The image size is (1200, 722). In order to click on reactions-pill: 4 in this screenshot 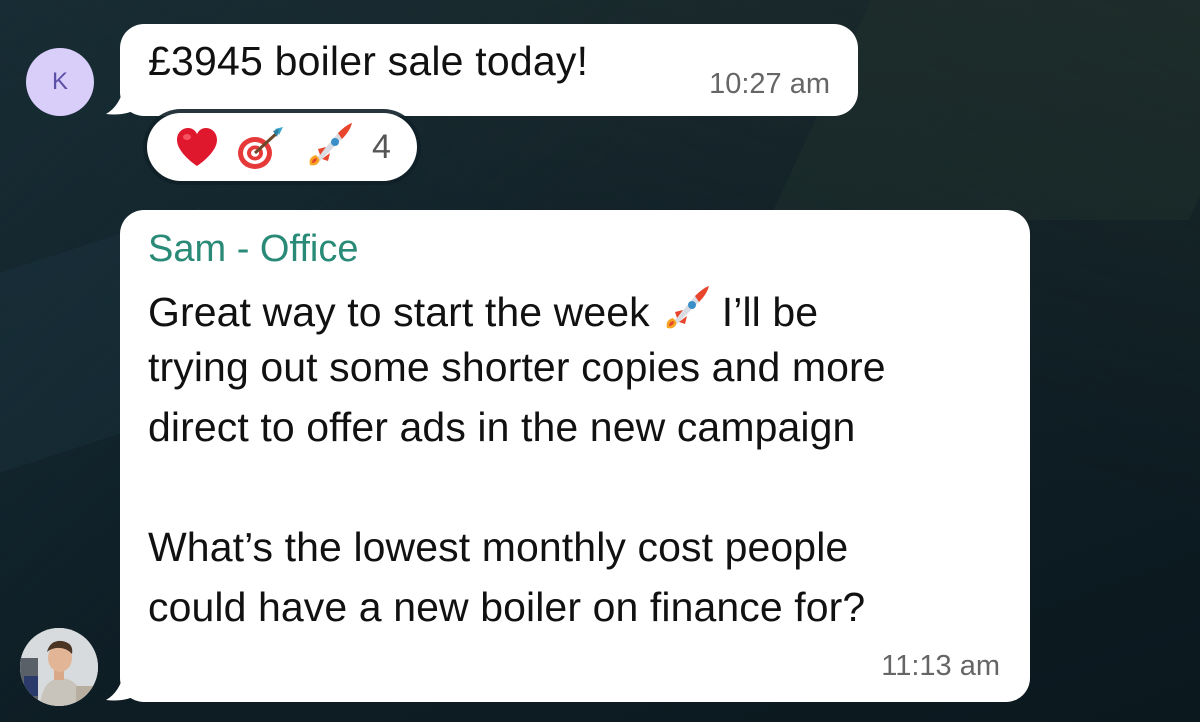, I will do `click(282, 147)`.